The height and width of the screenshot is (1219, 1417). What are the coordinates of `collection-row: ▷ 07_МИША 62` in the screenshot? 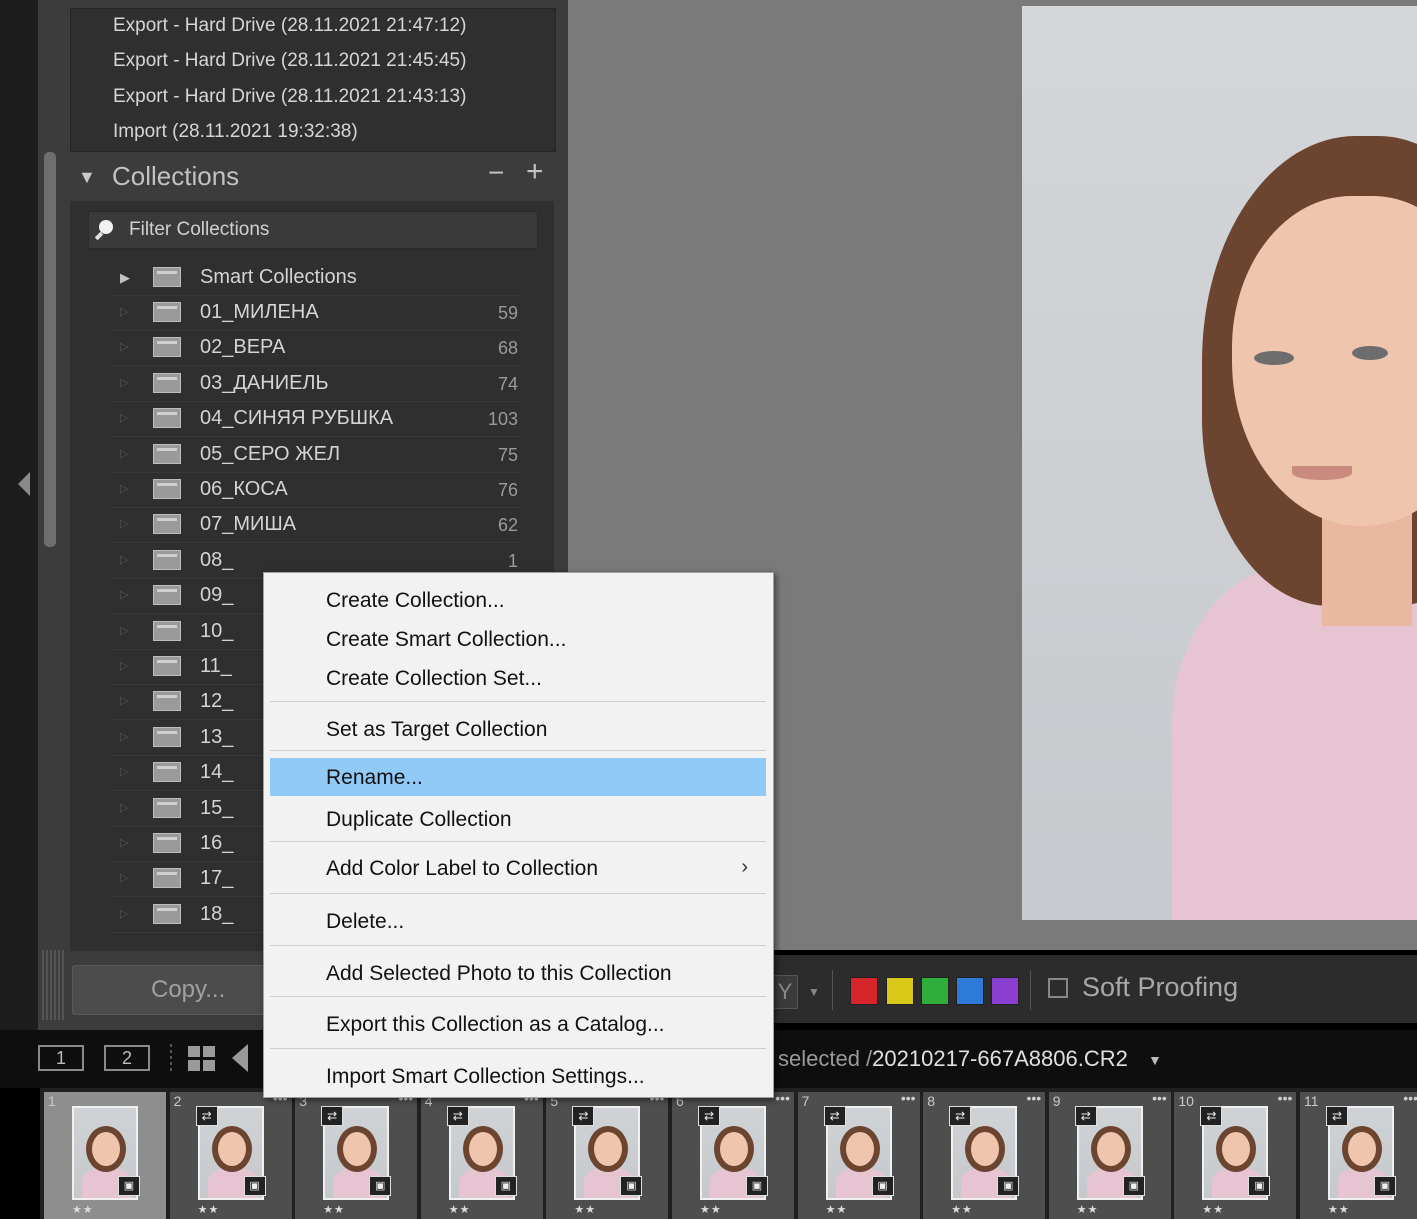 It's located at (315, 525).